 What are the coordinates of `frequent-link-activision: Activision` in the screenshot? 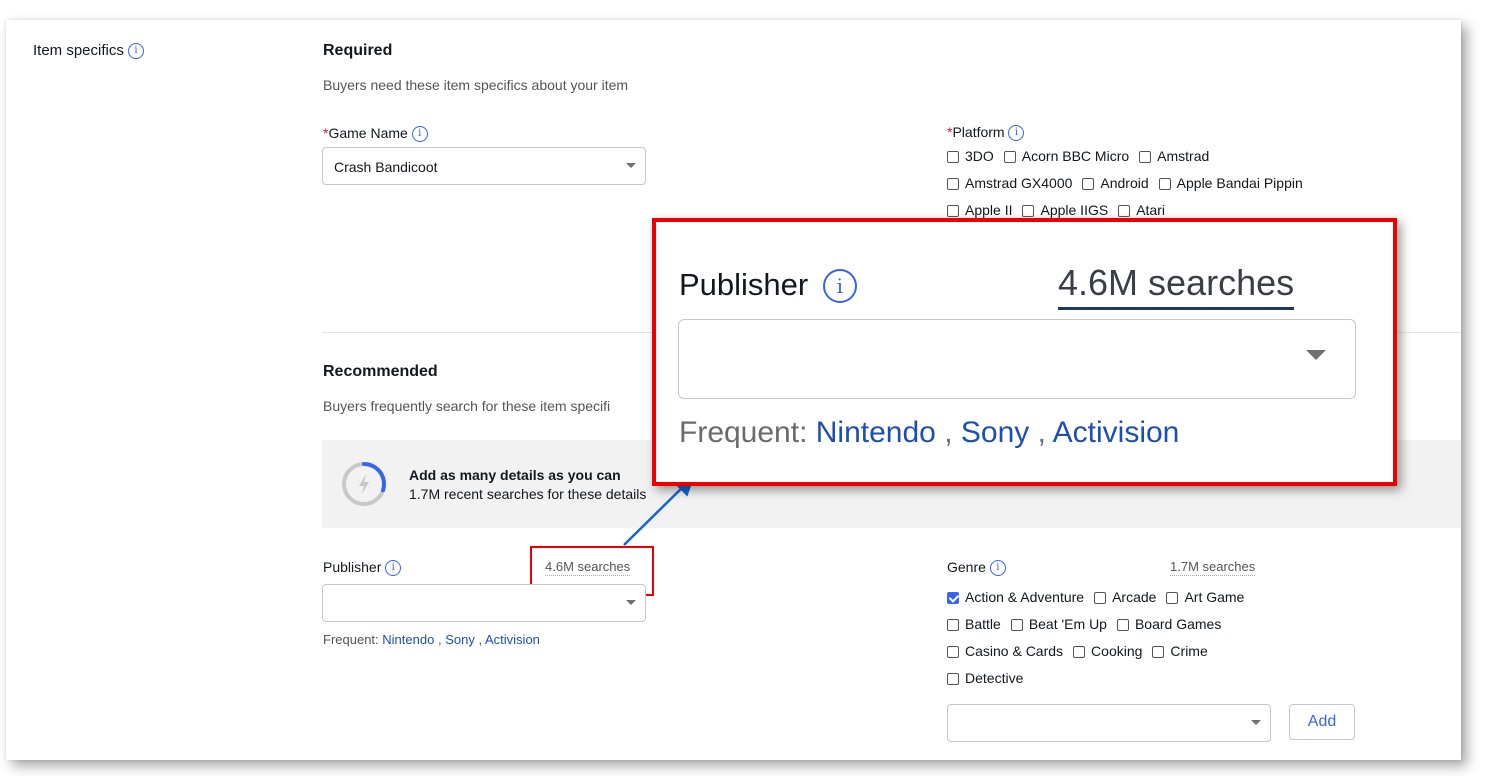 It's located at (1116, 432).